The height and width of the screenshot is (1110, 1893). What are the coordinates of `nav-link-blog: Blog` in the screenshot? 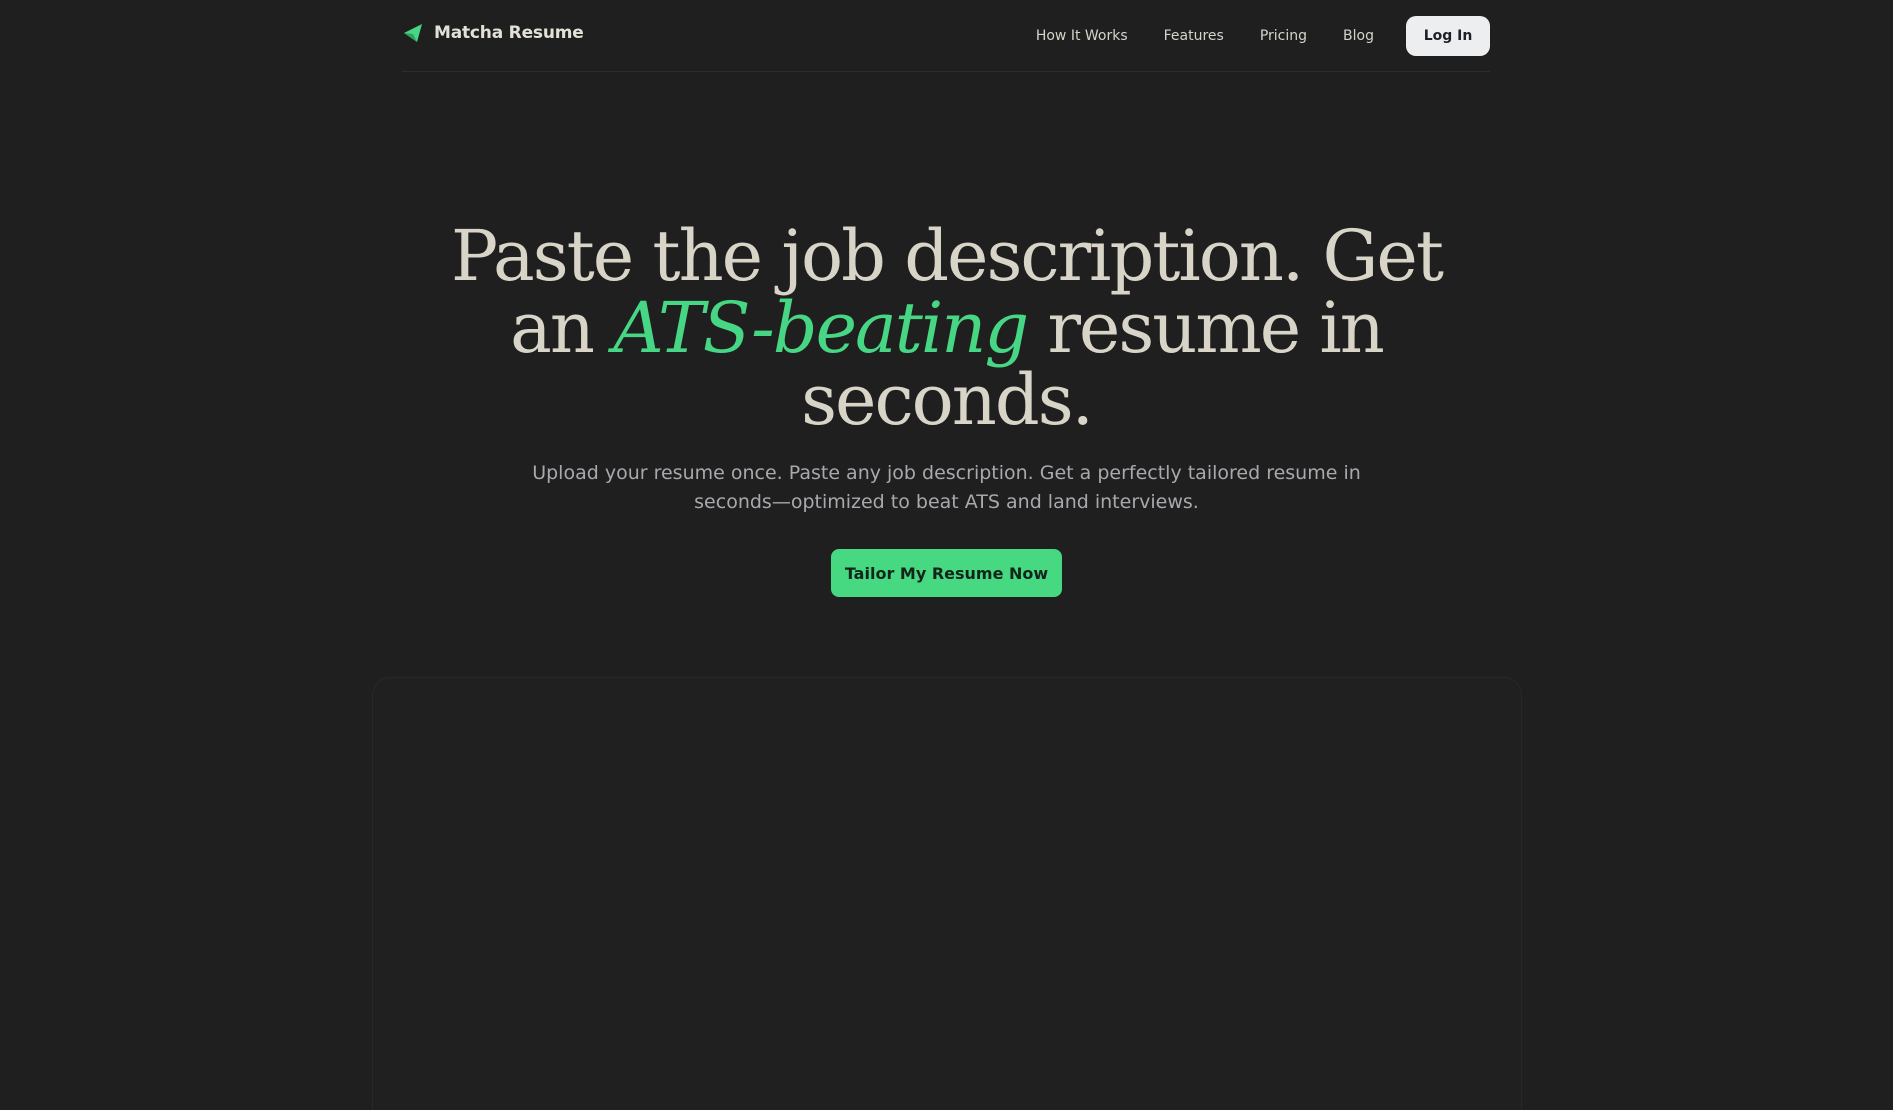 It's located at (1358, 36).